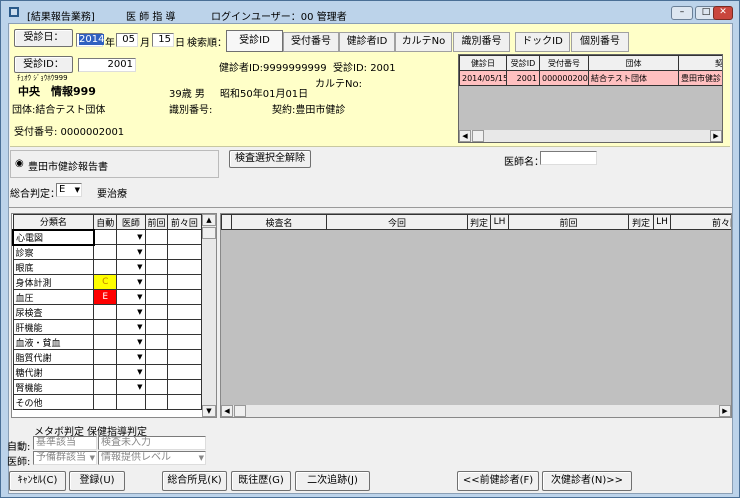 Image resolution: width=740 pixels, height=498 pixels. Describe the element at coordinates (53, 282) in the screenshot. I see `category-name: 身体計測` at that location.